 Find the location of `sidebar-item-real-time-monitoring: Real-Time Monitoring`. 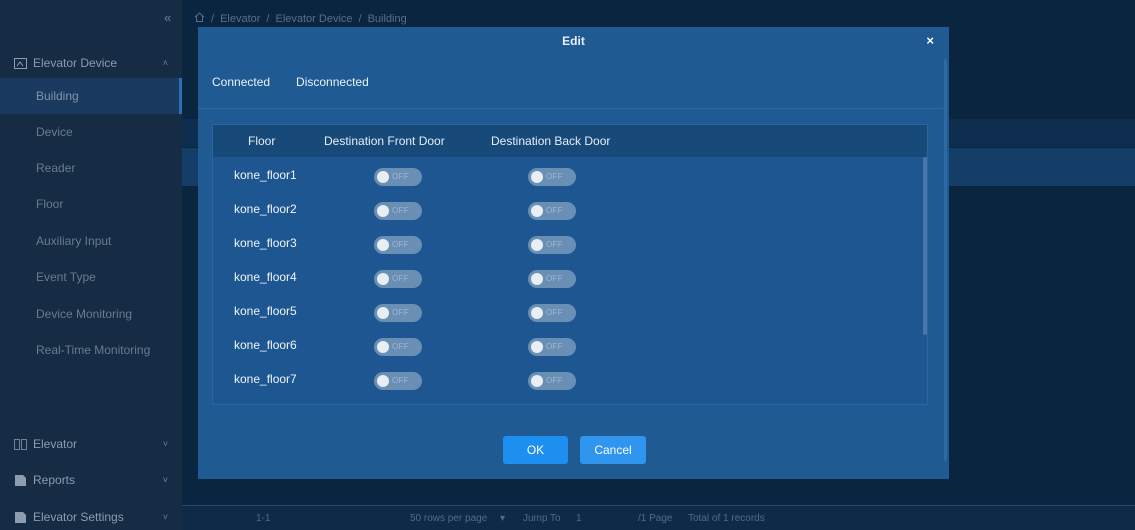

sidebar-item-real-time-monitoring: Real-Time Monitoring is located at coordinates (91, 350).